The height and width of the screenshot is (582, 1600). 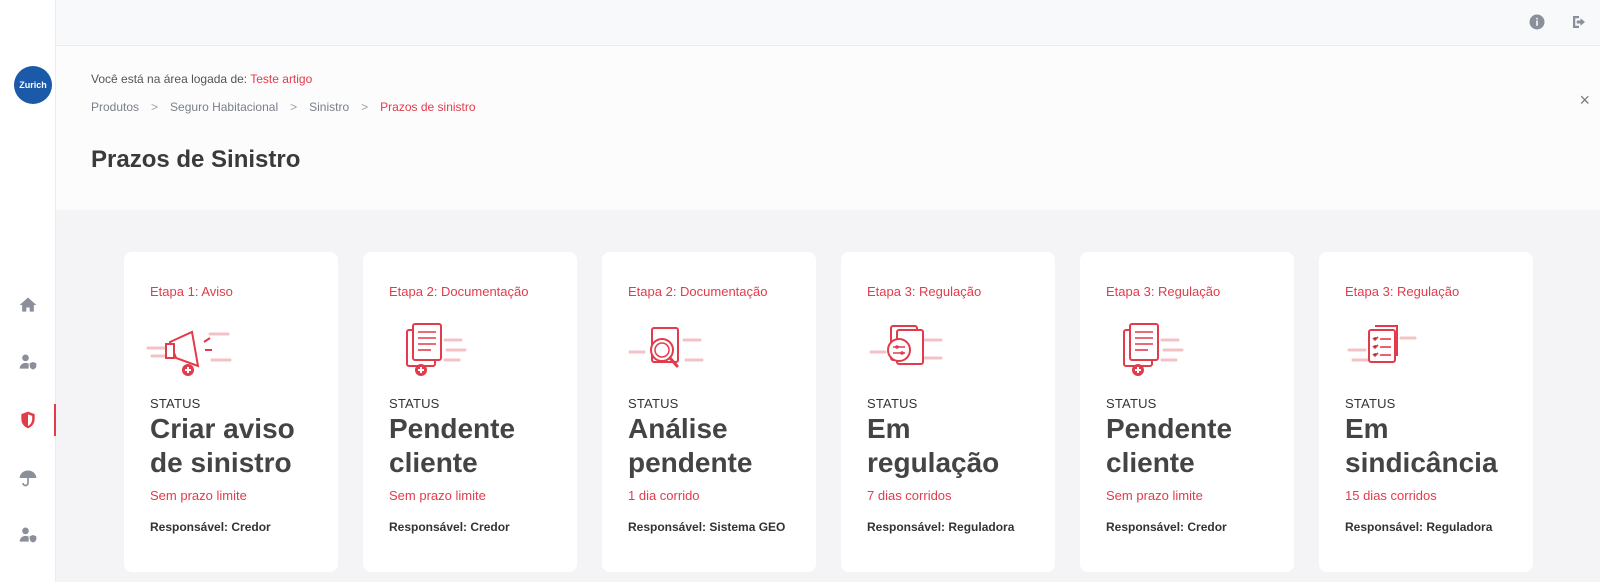 What do you see at coordinates (169, 79) in the screenshot?
I see `logged-prefix: Você está na área logada de:` at bounding box center [169, 79].